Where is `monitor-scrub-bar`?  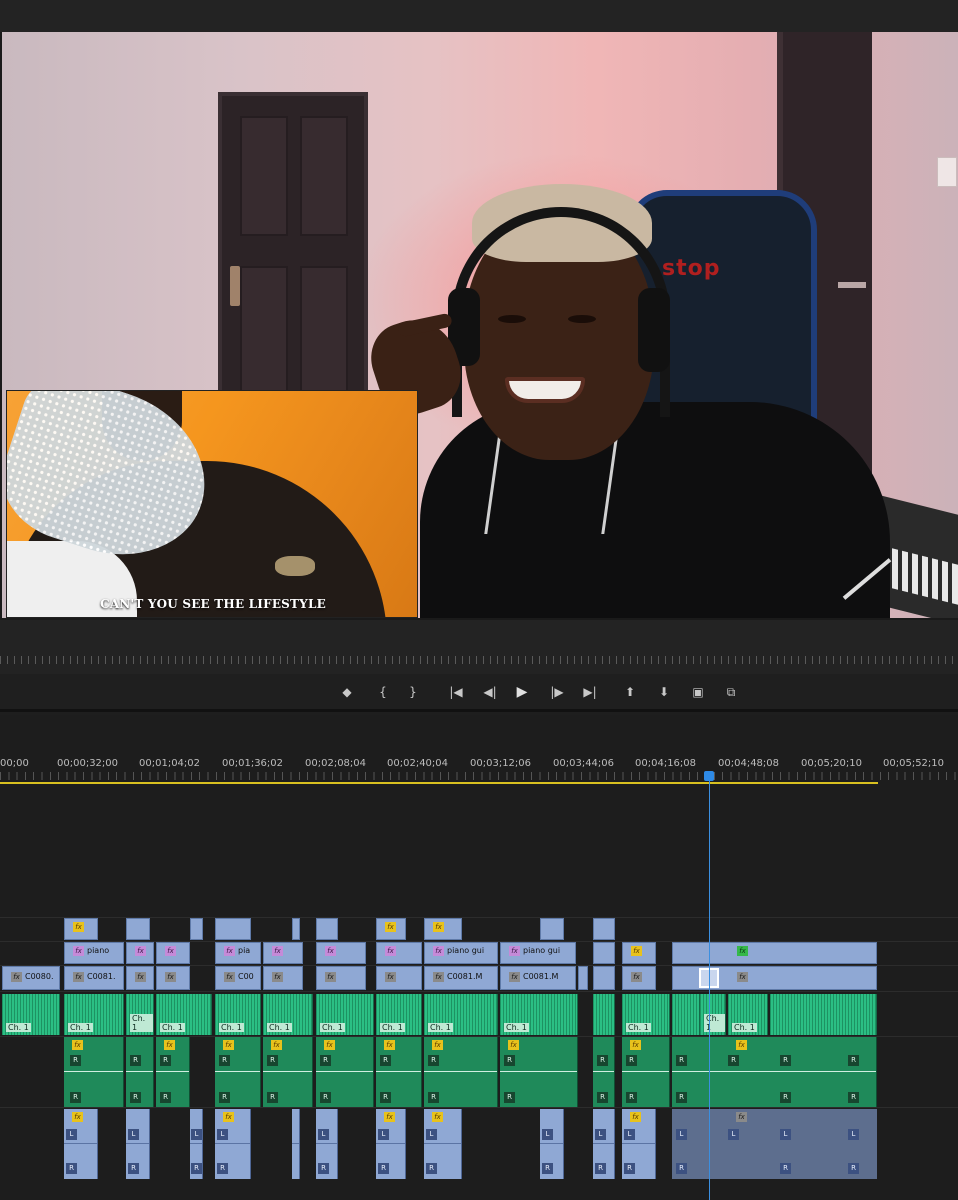 monitor-scrub-bar is located at coordinates (479, 647).